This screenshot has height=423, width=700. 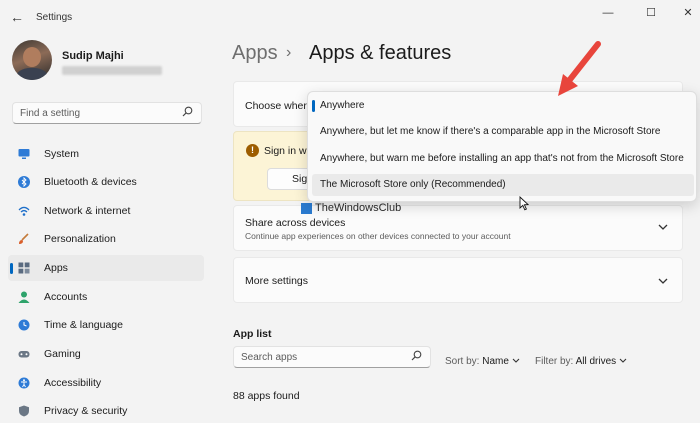 I want to click on avatar, so click(x=32, y=60).